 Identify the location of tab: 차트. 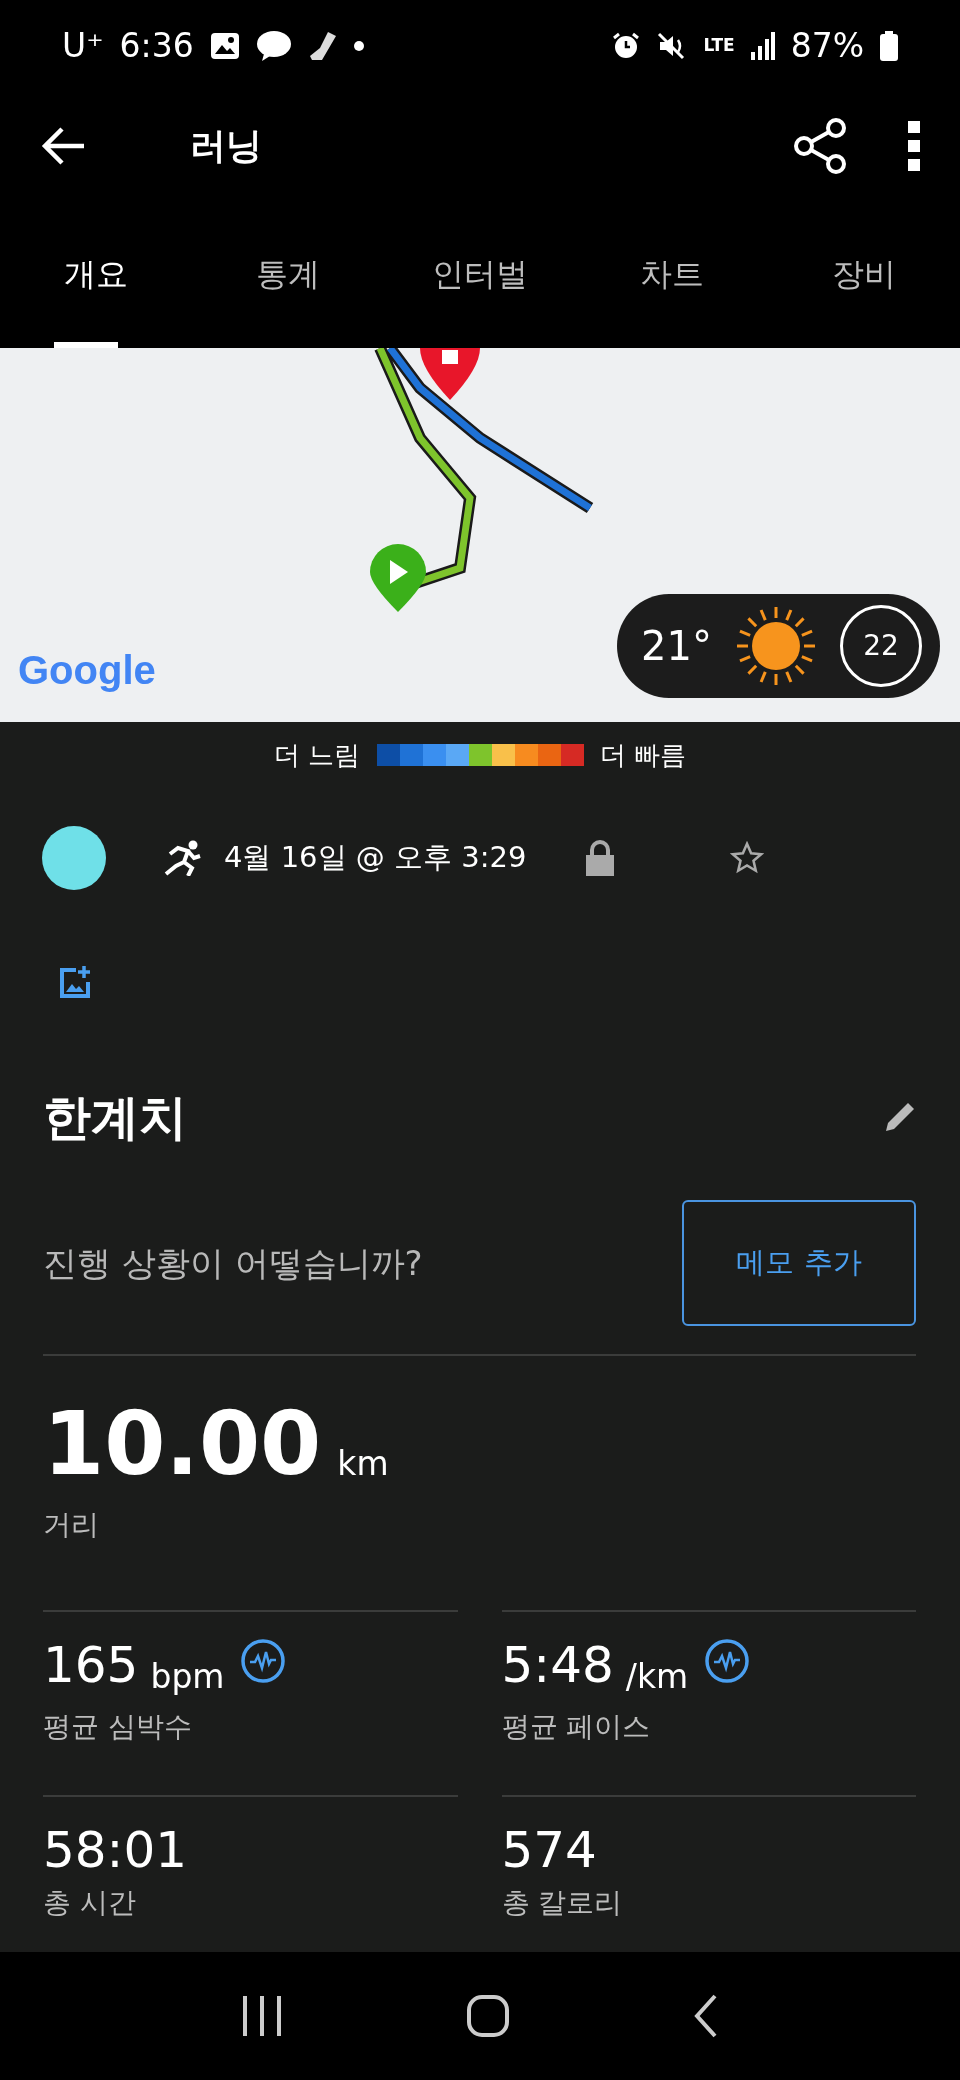
(672, 274).